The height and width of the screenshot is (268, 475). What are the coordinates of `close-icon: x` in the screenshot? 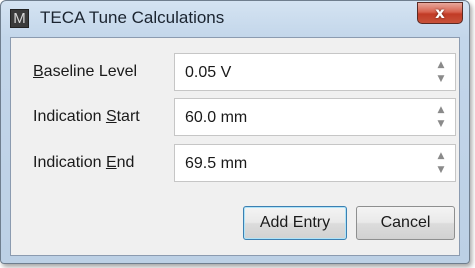 It's located at (440, 13).